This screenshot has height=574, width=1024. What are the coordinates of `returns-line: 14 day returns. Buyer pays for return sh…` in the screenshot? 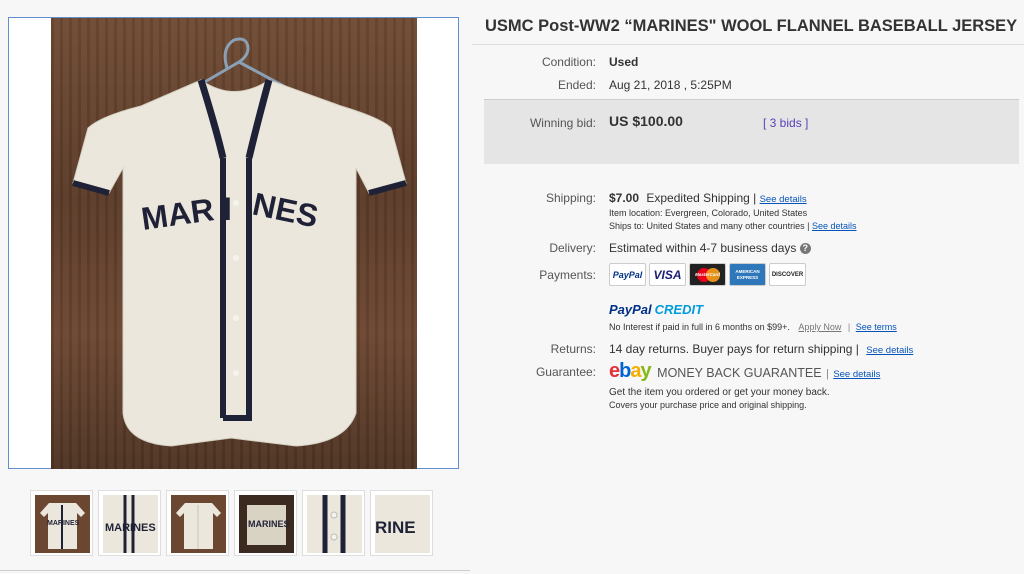 It's located at (761, 349).